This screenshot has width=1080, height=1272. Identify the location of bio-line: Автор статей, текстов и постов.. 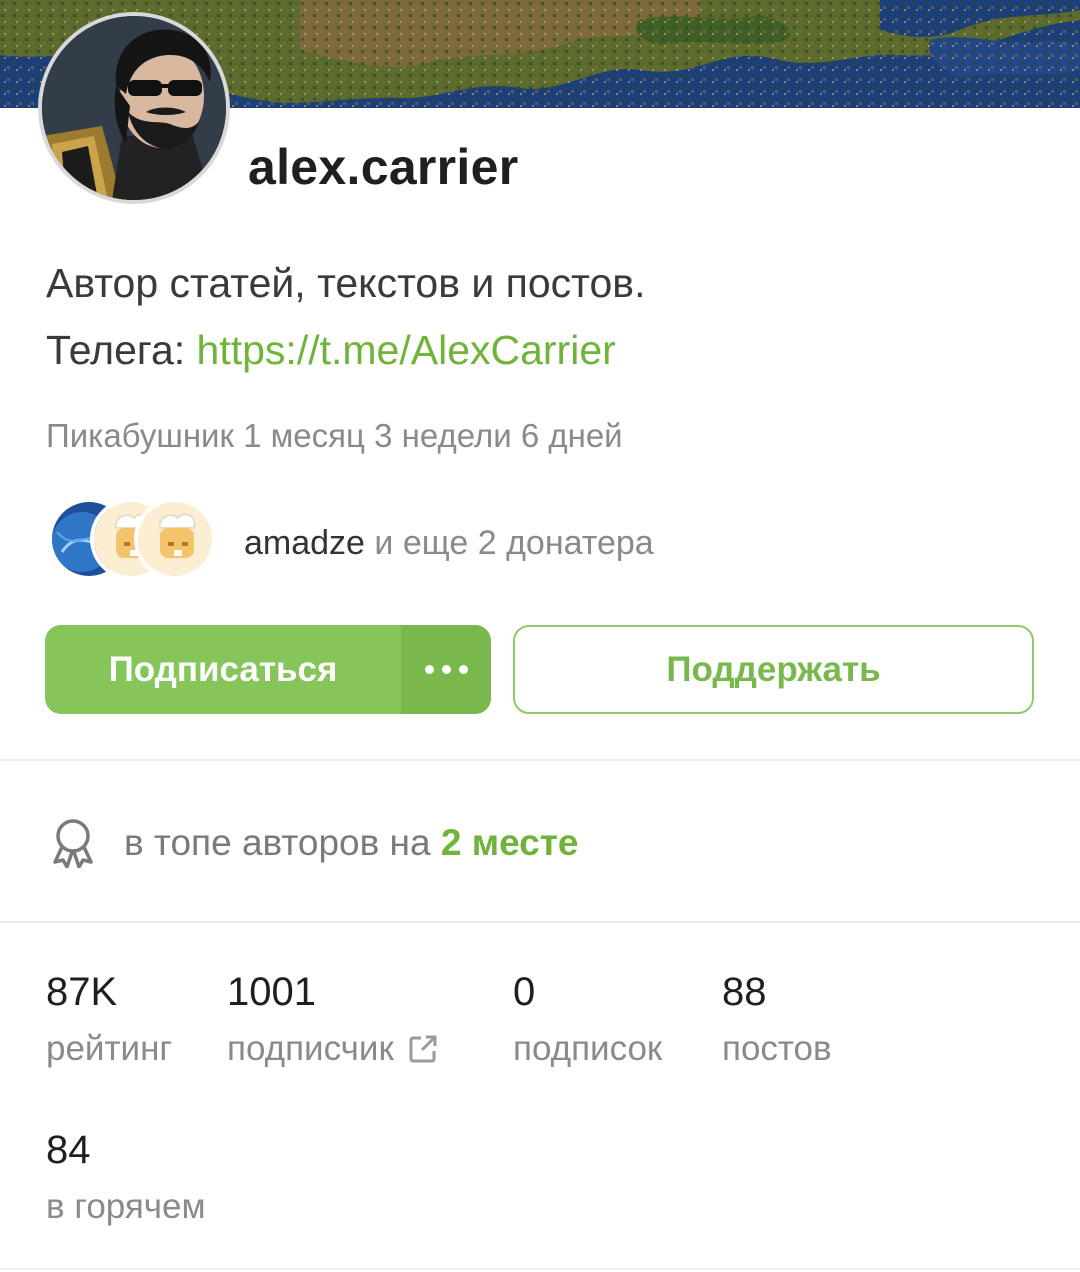
(346, 283).